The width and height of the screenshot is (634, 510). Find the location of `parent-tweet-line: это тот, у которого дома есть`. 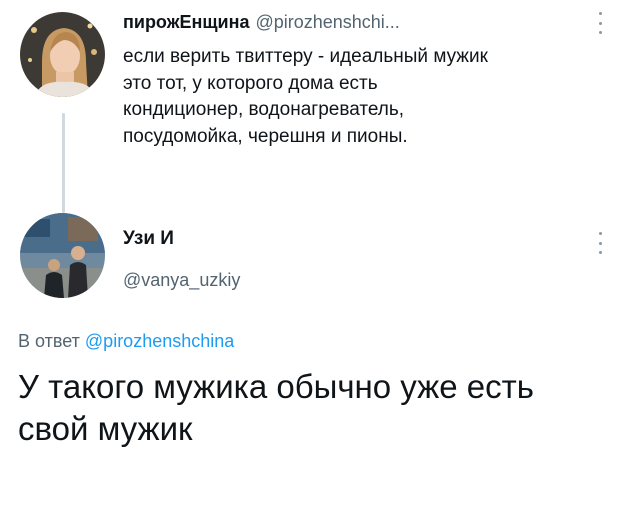

parent-tweet-line: это тот, у которого дома есть is located at coordinates (250, 83).